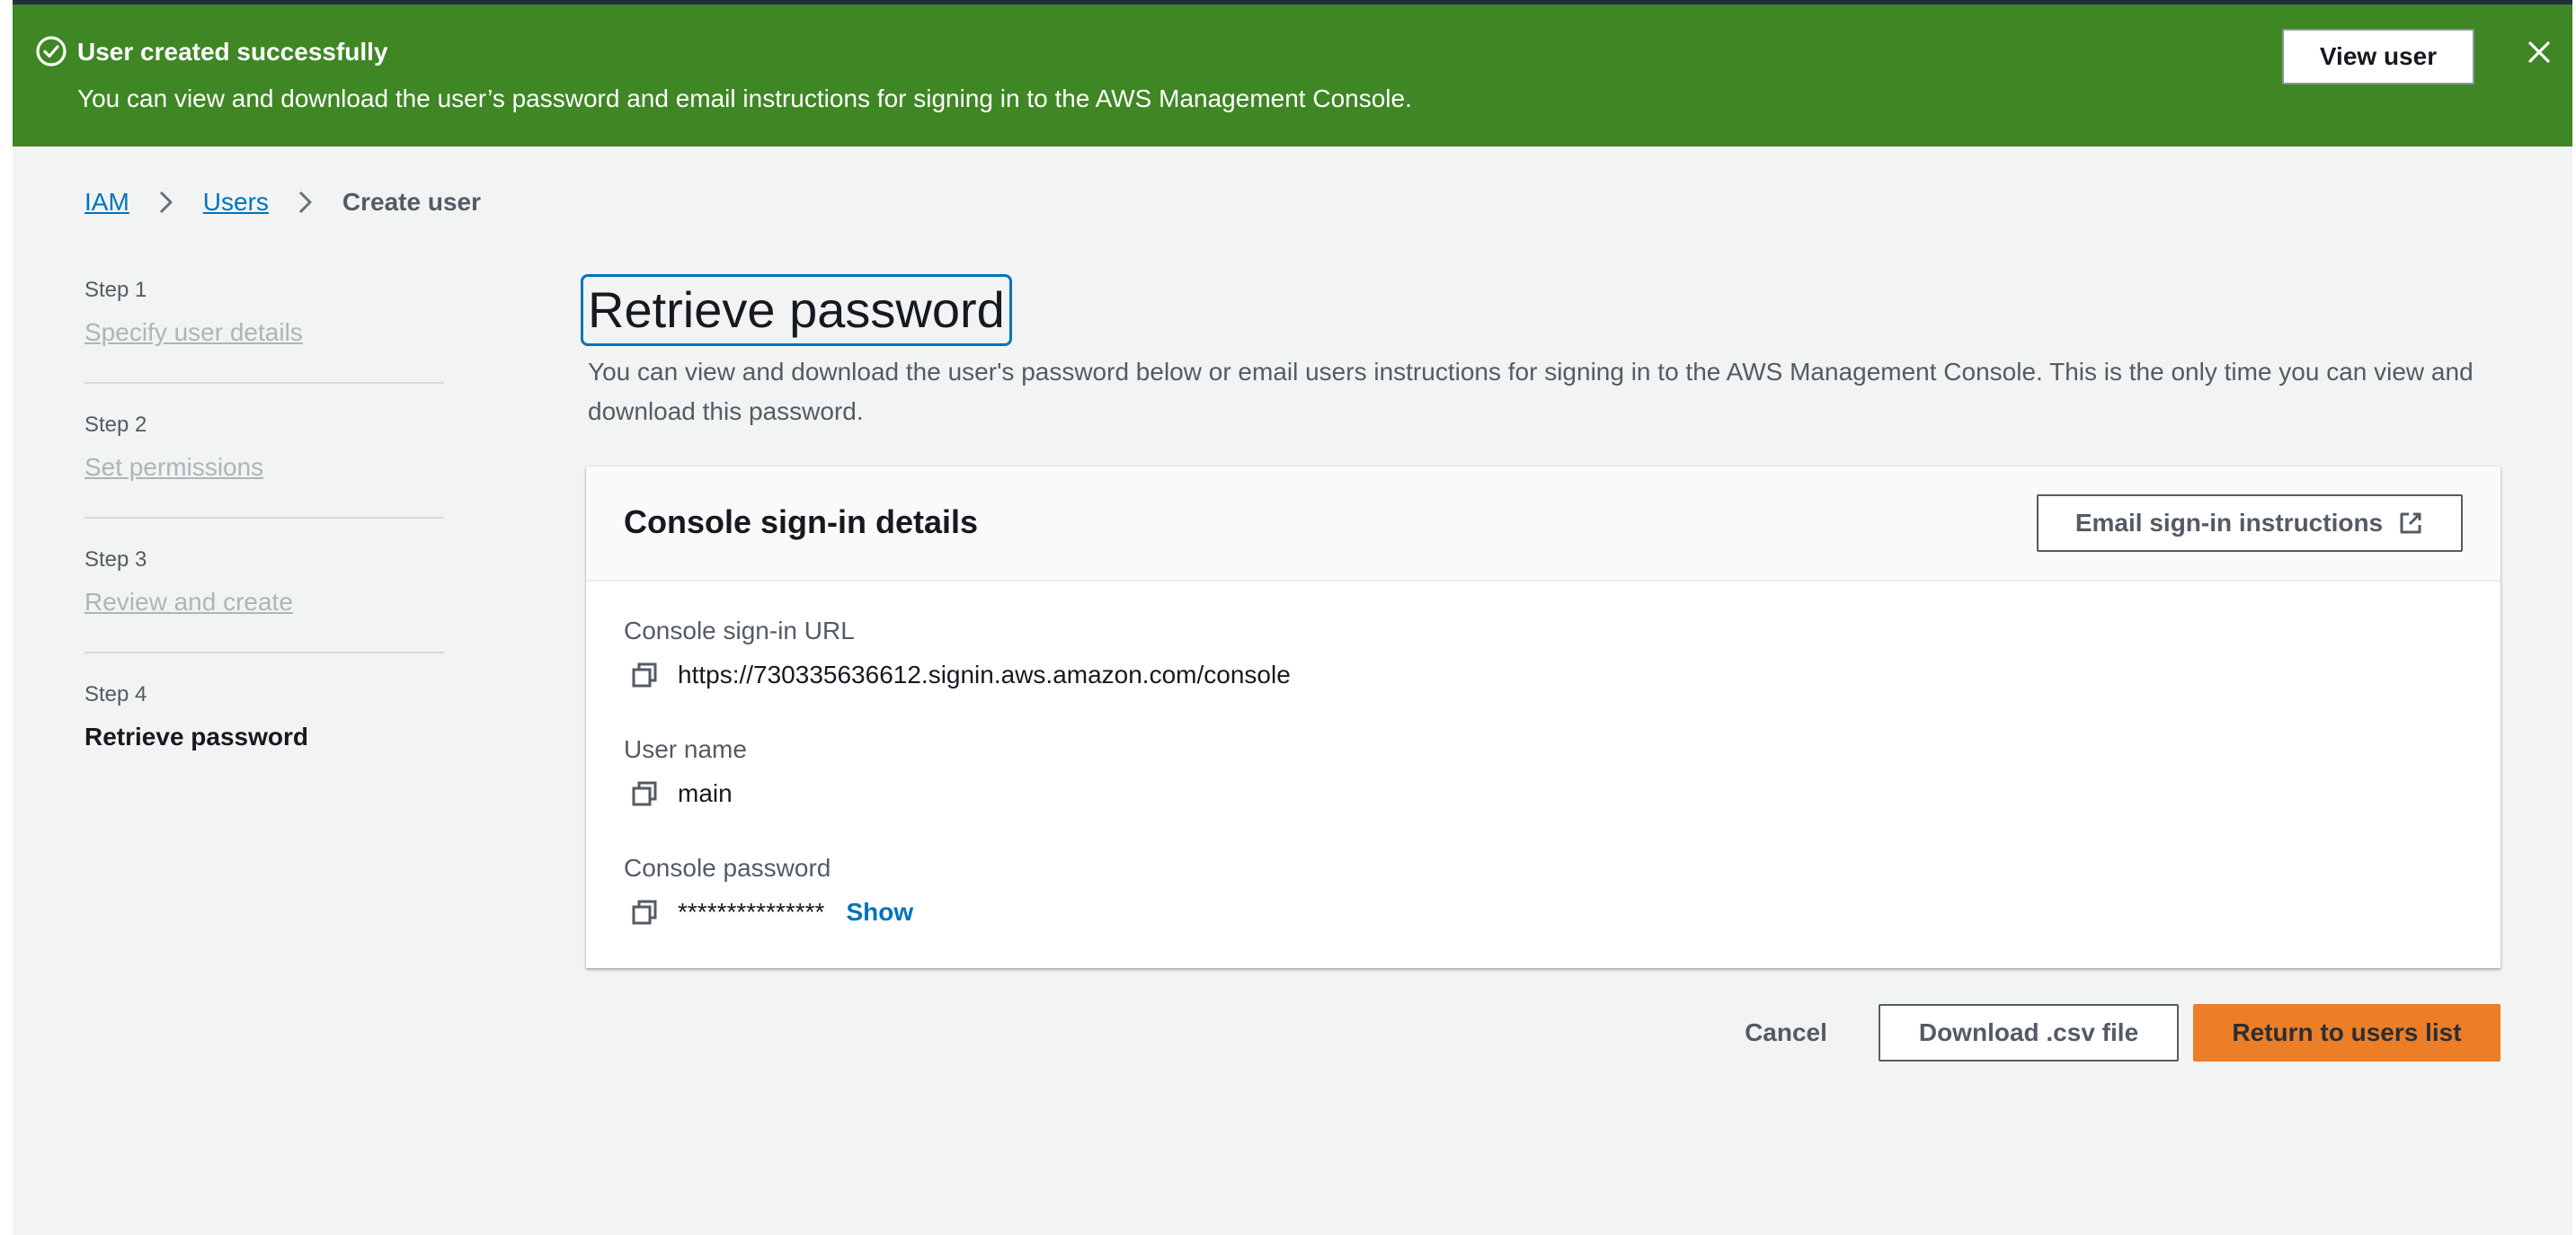 This screenshot has width=2576, height=1235. Describe the element at coordinates (6, 617) in the screenshot. I see `left-edge` at that location.